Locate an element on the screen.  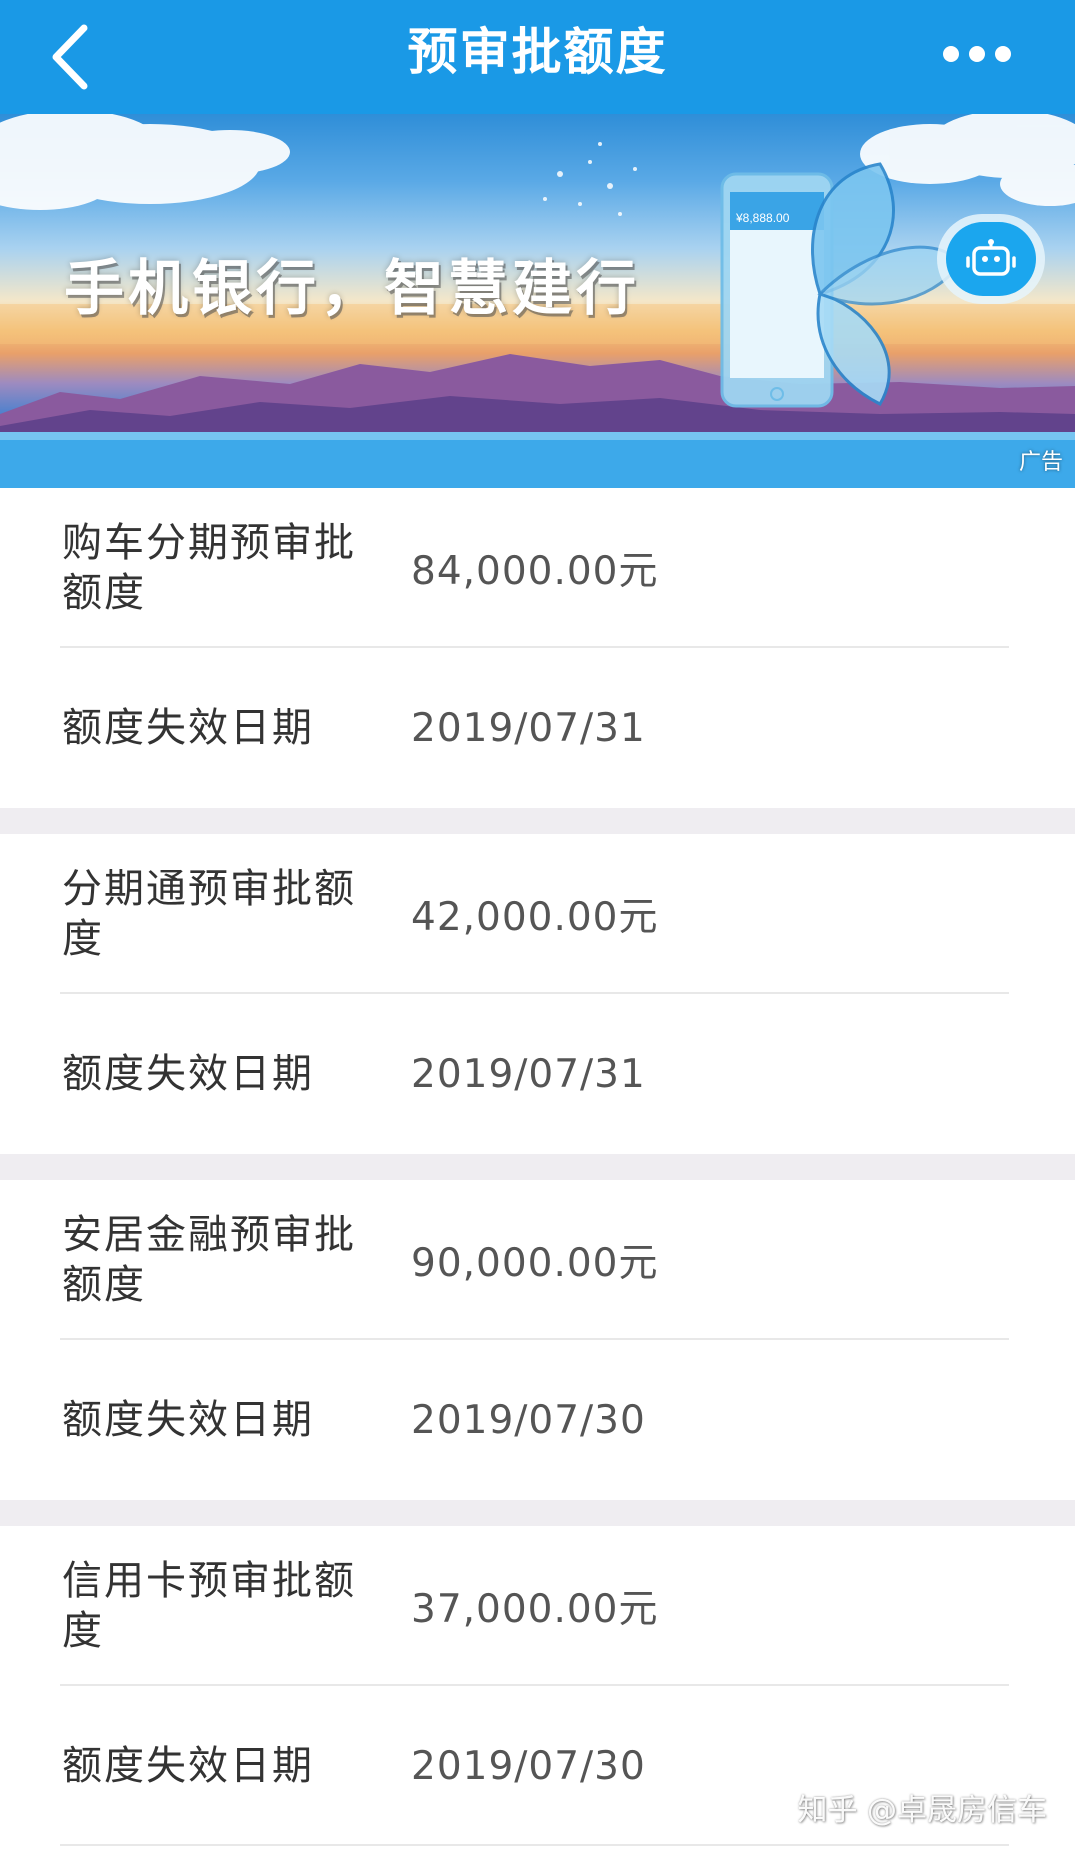
phone-amount: ¥8,888.00 is located at coordinates (762, 218).